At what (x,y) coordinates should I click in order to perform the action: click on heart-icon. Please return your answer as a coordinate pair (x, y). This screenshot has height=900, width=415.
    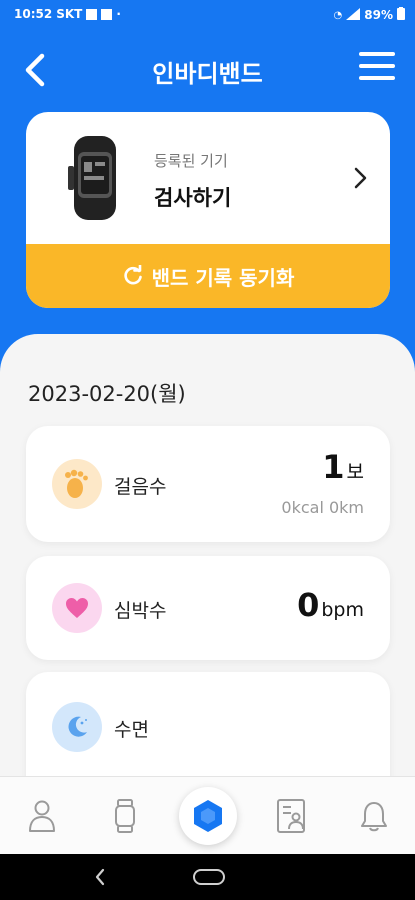
    Looking at the image, I should click on (77, 608).